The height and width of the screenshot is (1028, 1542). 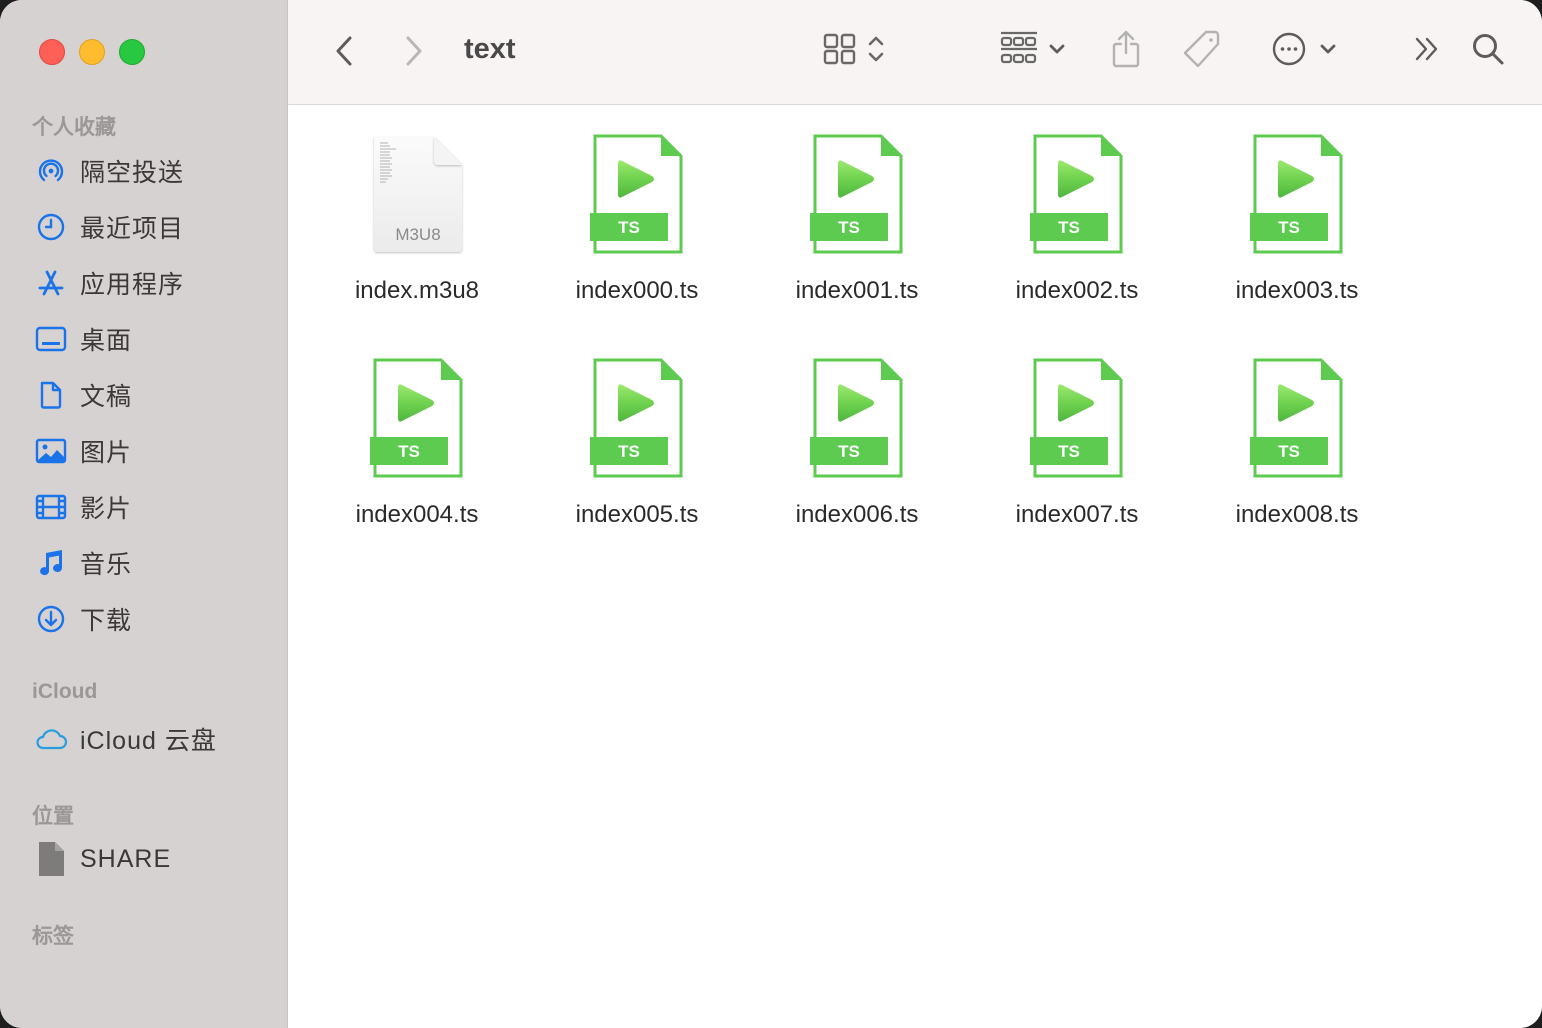 I want to click on download-icon, so click(x=51, y=619).